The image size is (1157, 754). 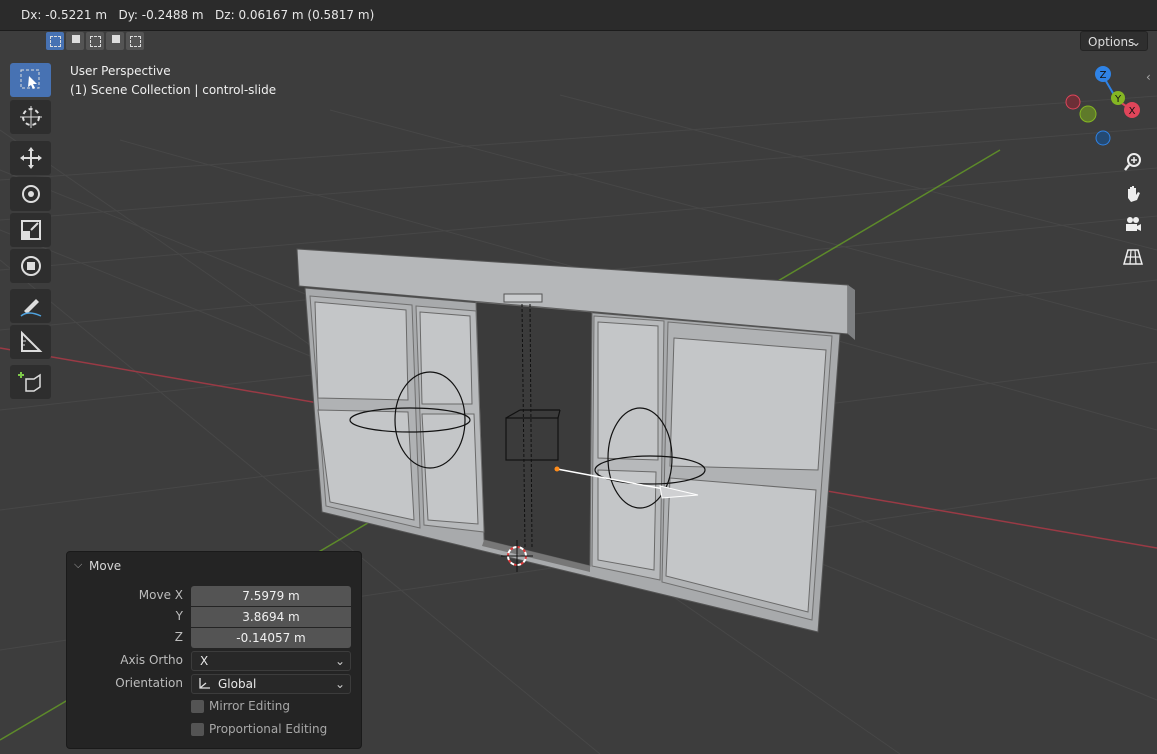 I want to click on rotate-icon, so click(x=30, y=194).